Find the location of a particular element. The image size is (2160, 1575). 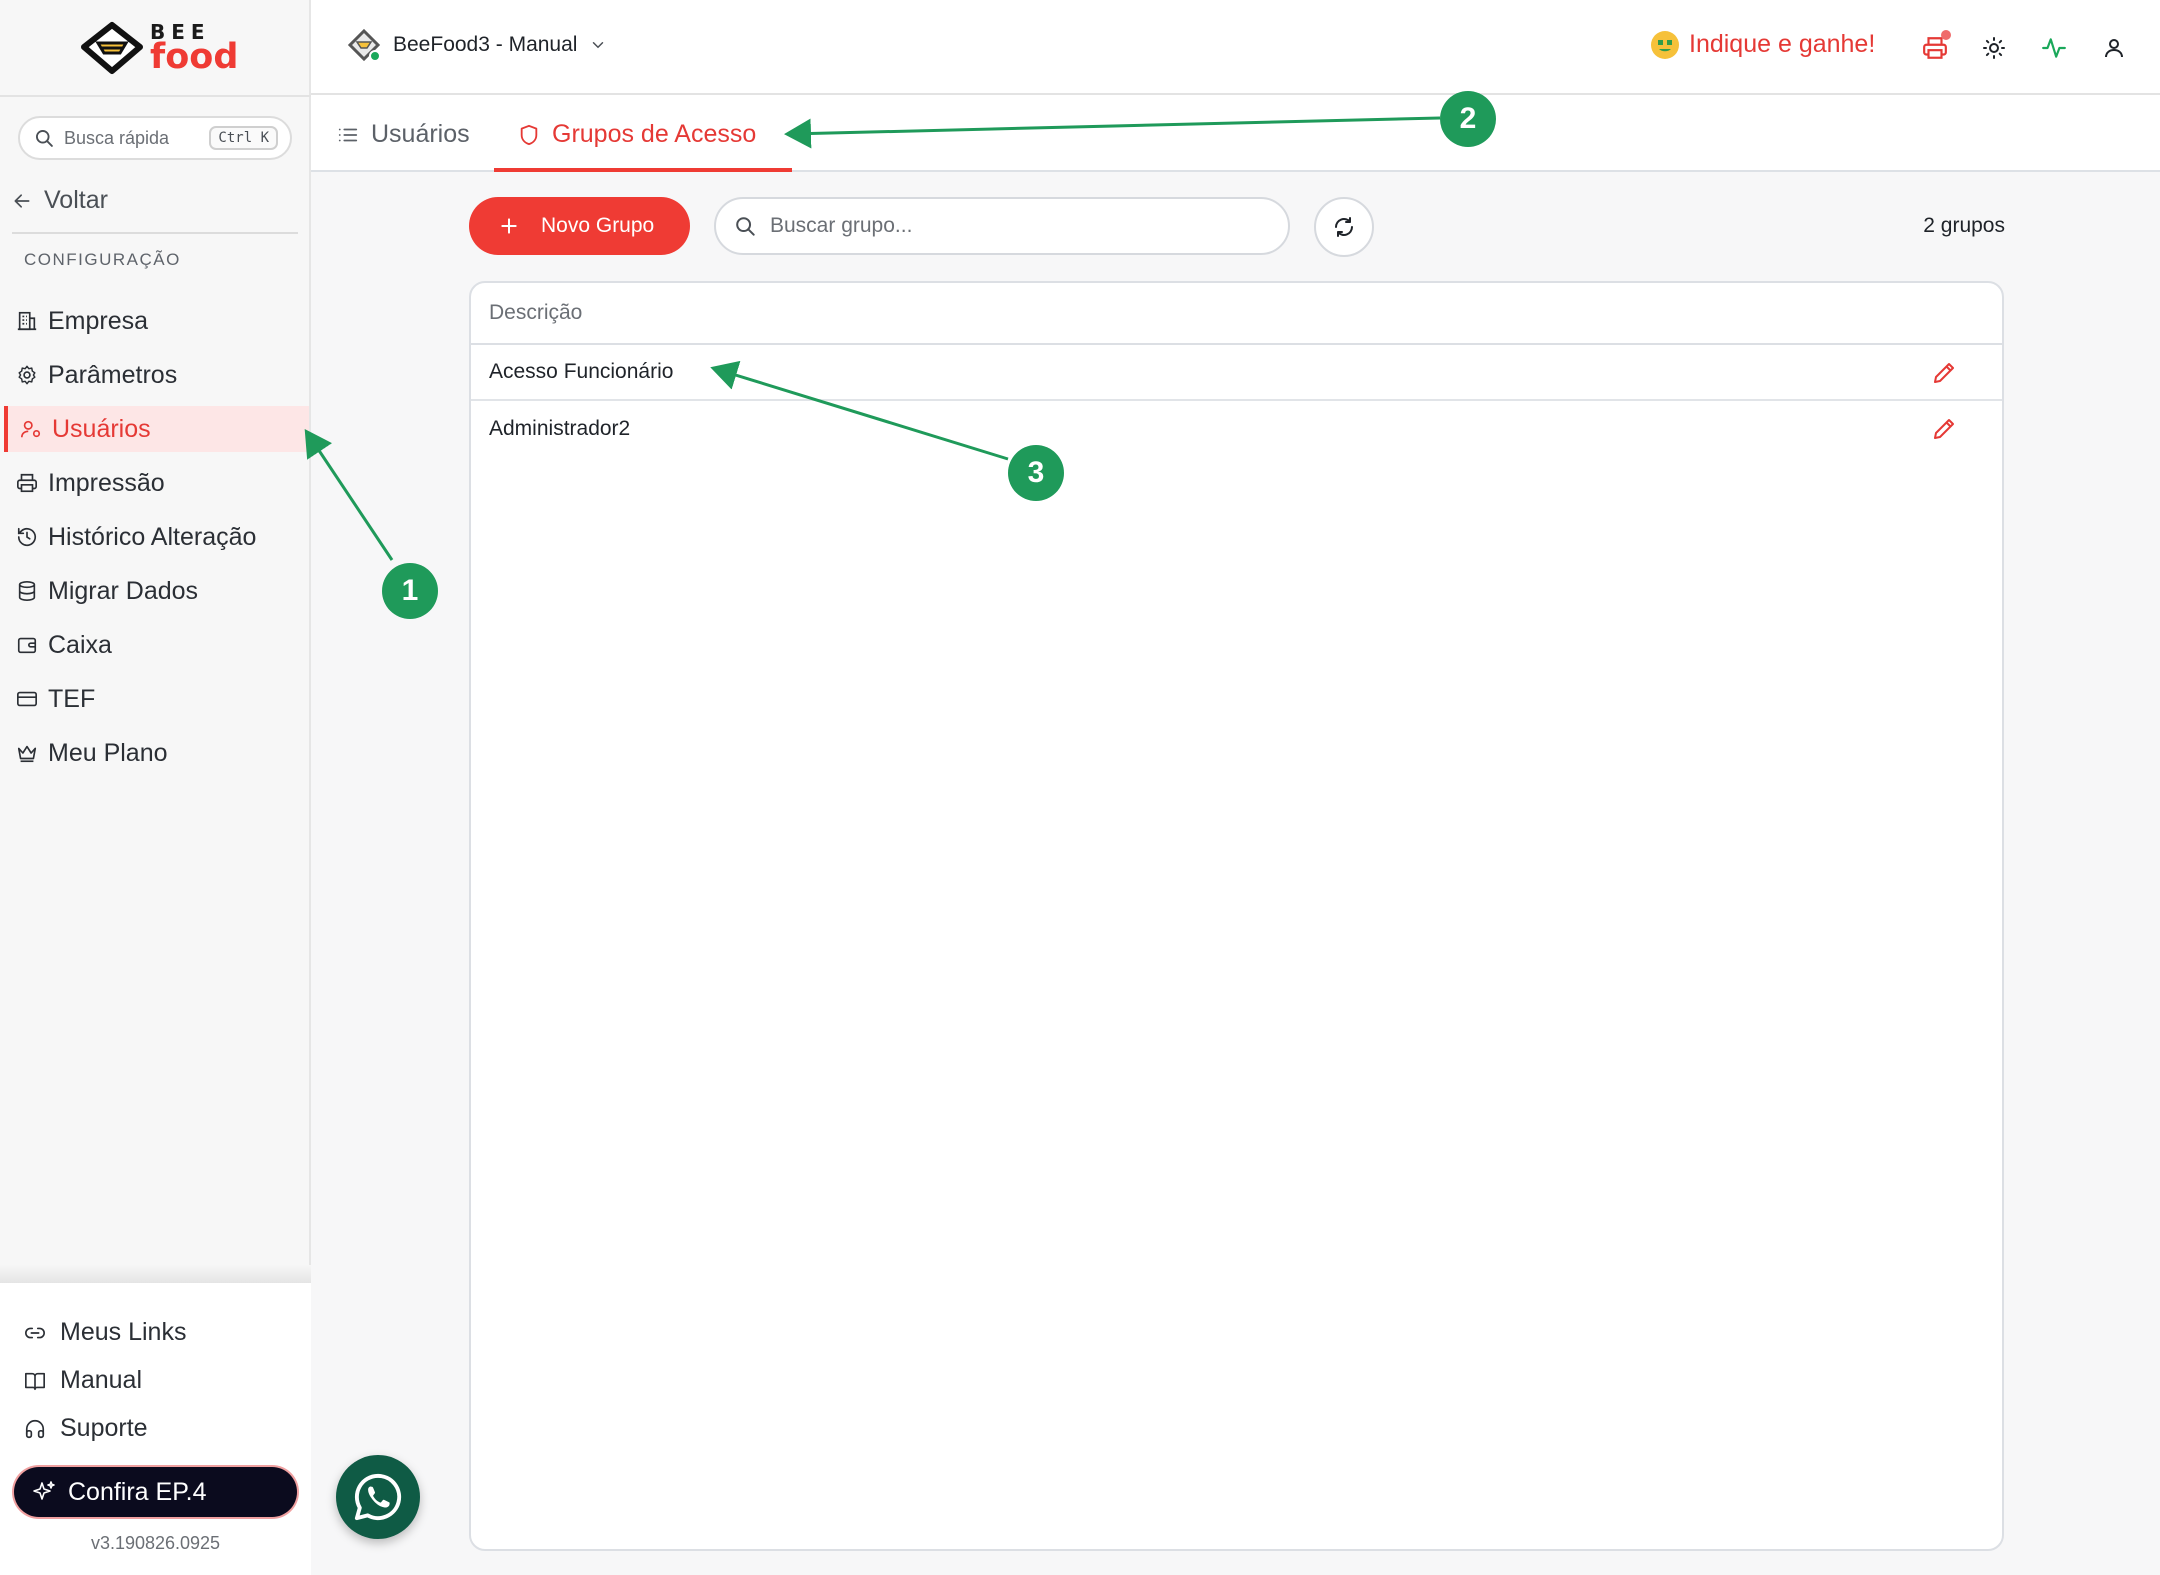

sidebar-item-label: Meu Plano is located at coordinates (108, 752).